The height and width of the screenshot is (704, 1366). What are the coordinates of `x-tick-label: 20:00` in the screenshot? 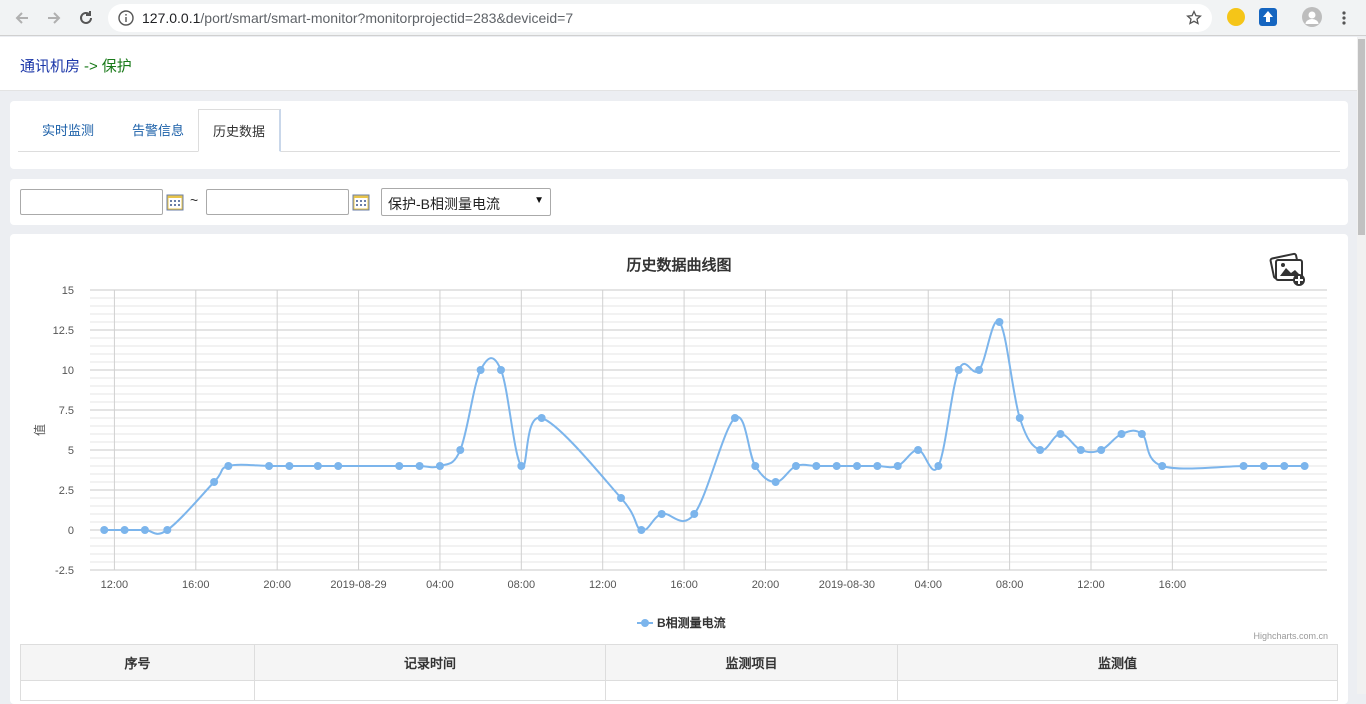 It's located at (766, 585).